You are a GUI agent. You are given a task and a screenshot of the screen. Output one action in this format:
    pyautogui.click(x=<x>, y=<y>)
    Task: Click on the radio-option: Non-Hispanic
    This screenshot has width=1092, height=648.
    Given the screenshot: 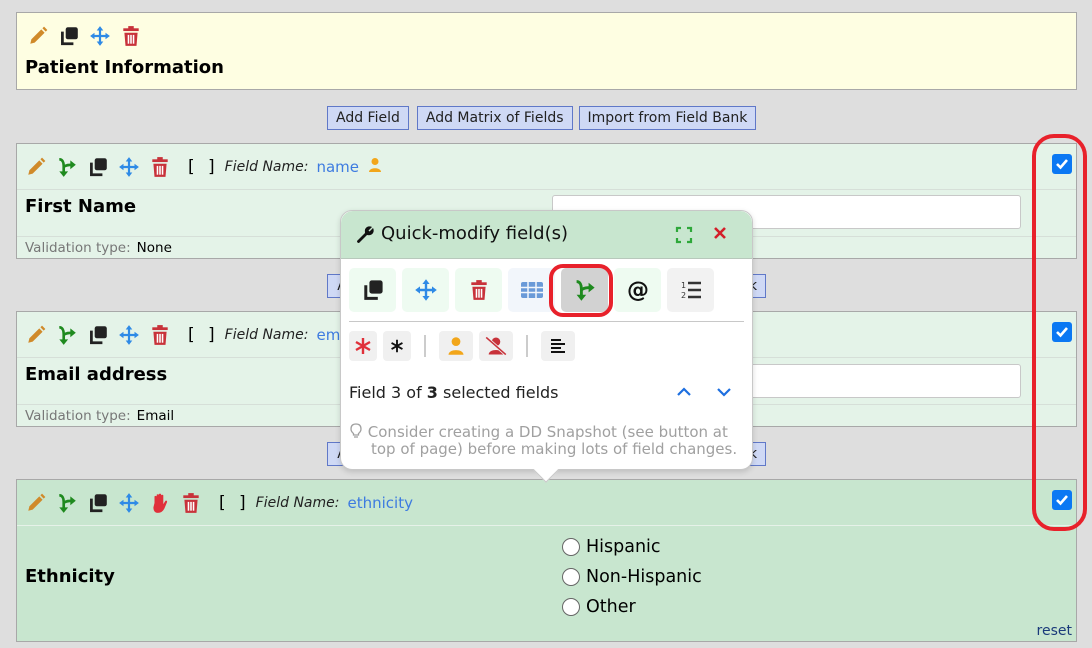 What is the action you would take?
    pyautogui.click(x=632, y=577)
    